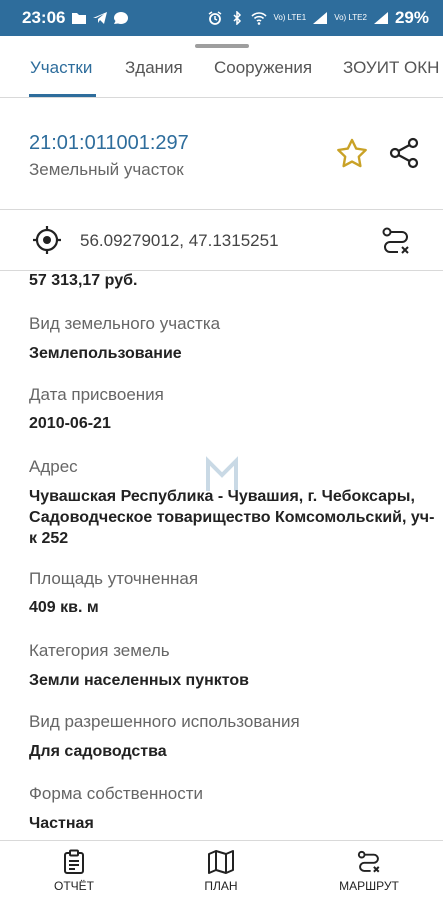 This screenshot has width=443, height=900. I want to click on crosshair-location-icon, so click(47, 240).